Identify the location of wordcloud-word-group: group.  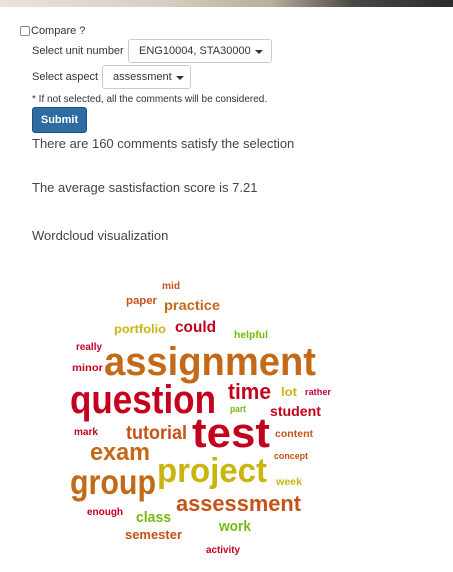
(113, 482).